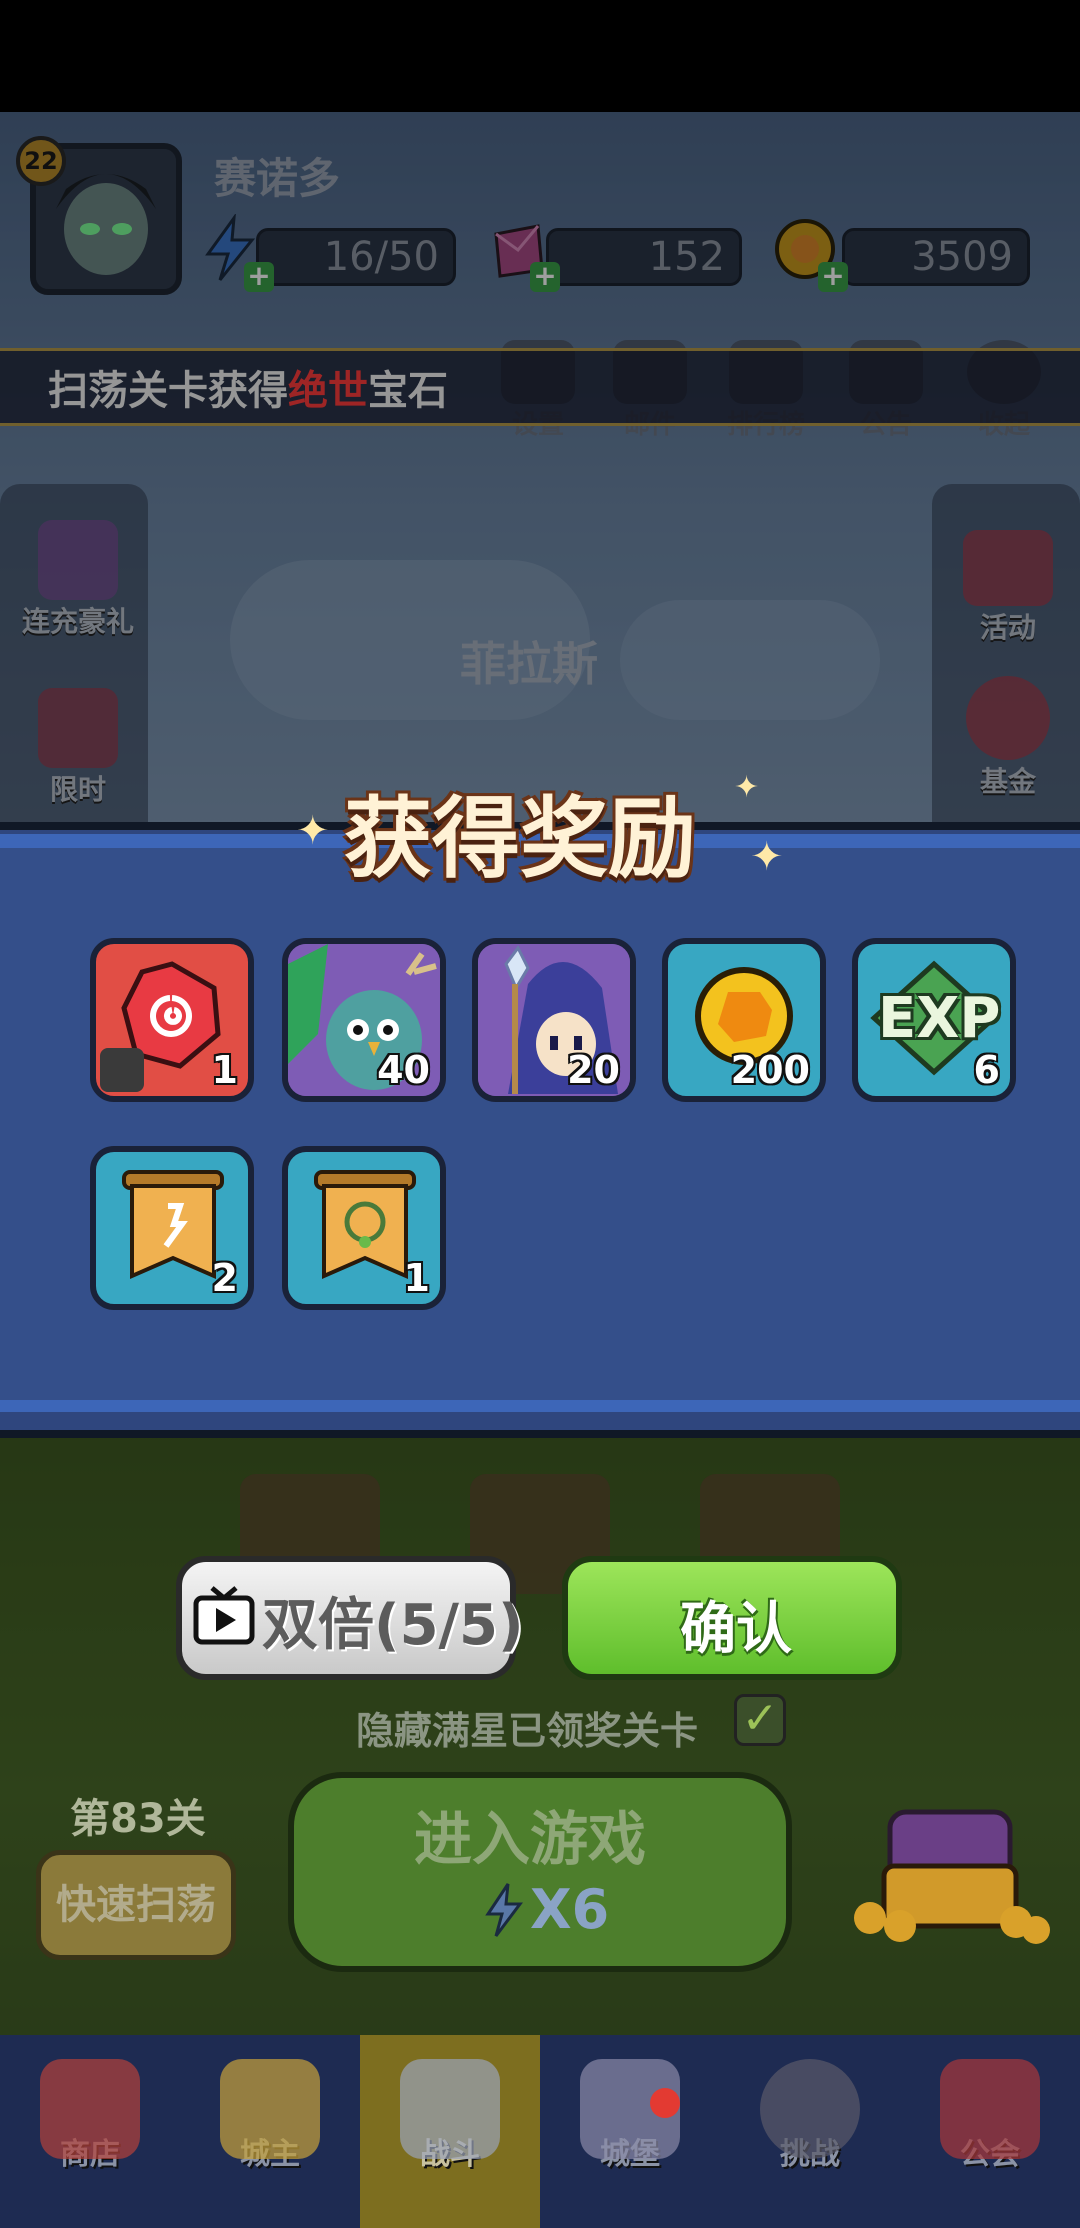  I want to click on nav-challenge: 挑战, so click(810, 2131).